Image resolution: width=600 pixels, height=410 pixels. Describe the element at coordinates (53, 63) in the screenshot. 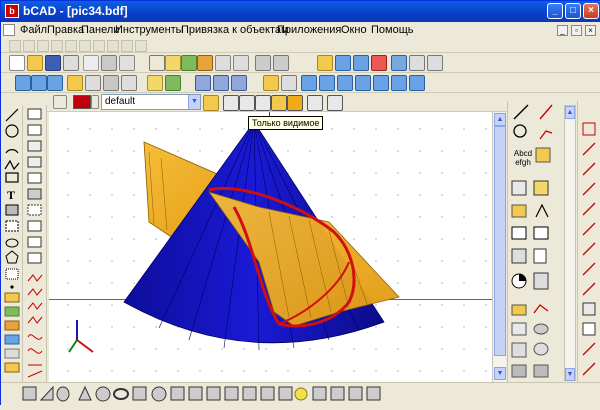

I see `save-icon` at that location.